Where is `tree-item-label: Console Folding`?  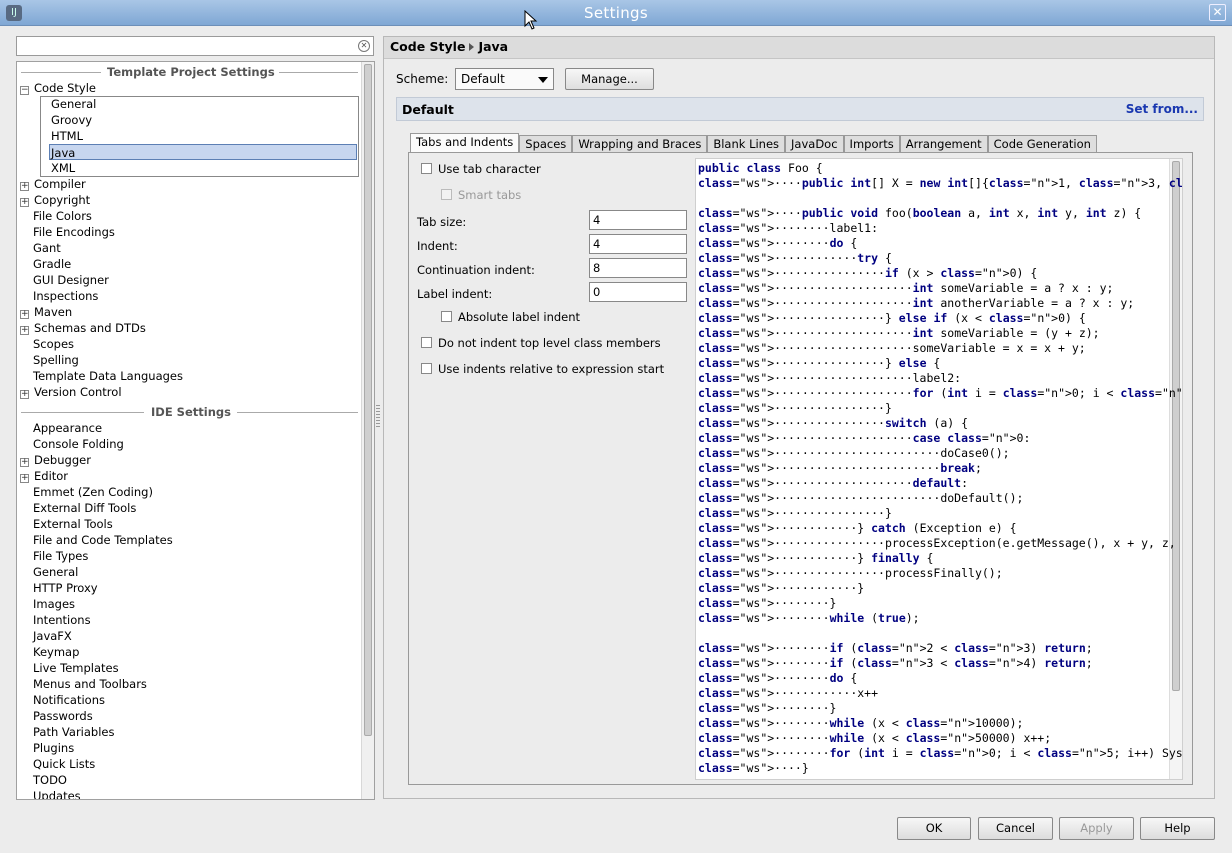 tree-item-label: Console Folding is located at coordinates (78, 444).